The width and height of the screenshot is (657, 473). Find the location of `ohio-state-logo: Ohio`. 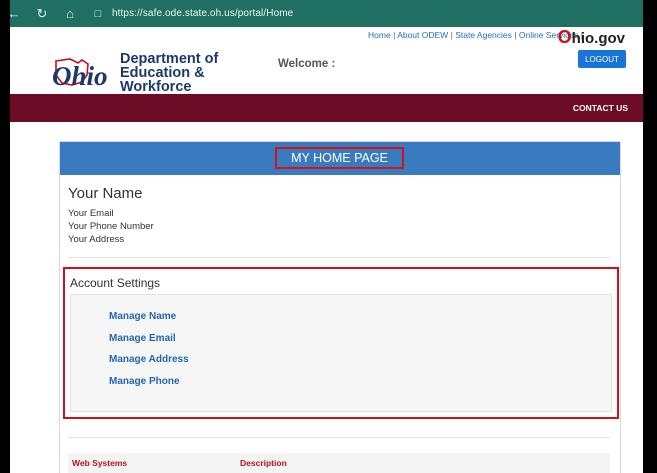

ohio-state-logo: Ohio is located at coordinates (88, 73).